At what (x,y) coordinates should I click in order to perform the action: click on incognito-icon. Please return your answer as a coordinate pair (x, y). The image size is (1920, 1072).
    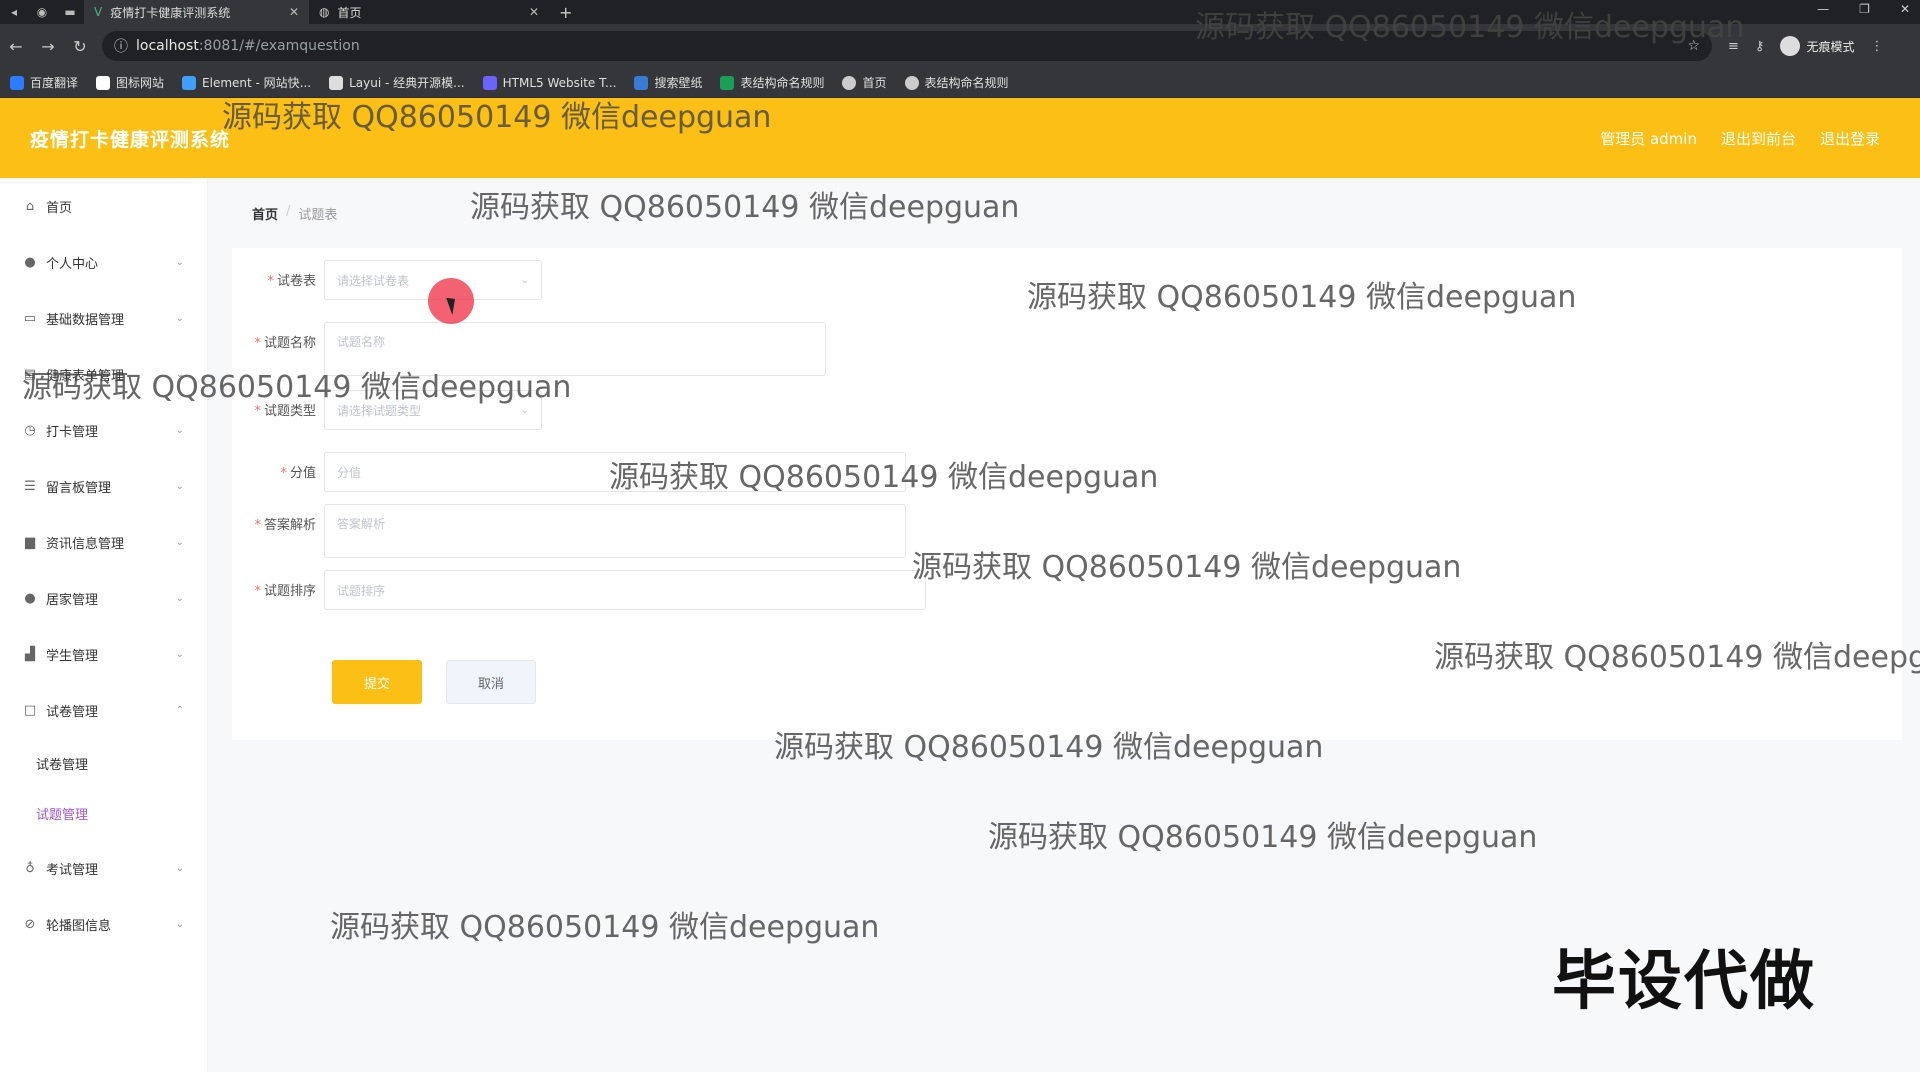
    Looking at the image, I should click on (1790, 46).